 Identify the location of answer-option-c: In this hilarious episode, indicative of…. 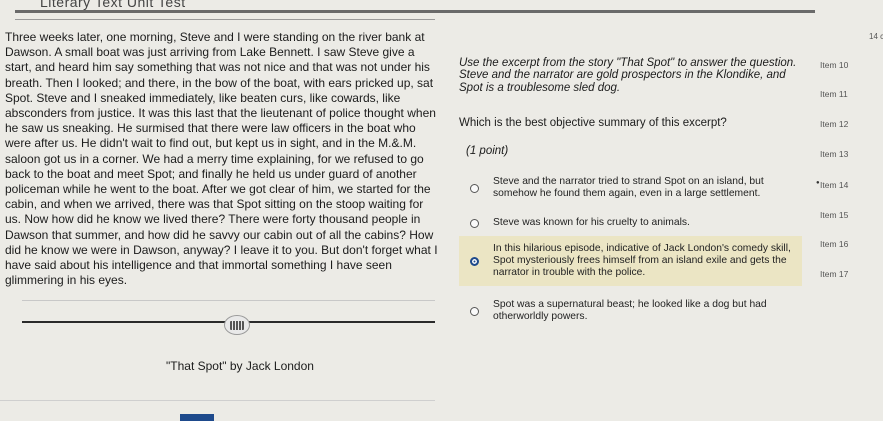
(630, 261).